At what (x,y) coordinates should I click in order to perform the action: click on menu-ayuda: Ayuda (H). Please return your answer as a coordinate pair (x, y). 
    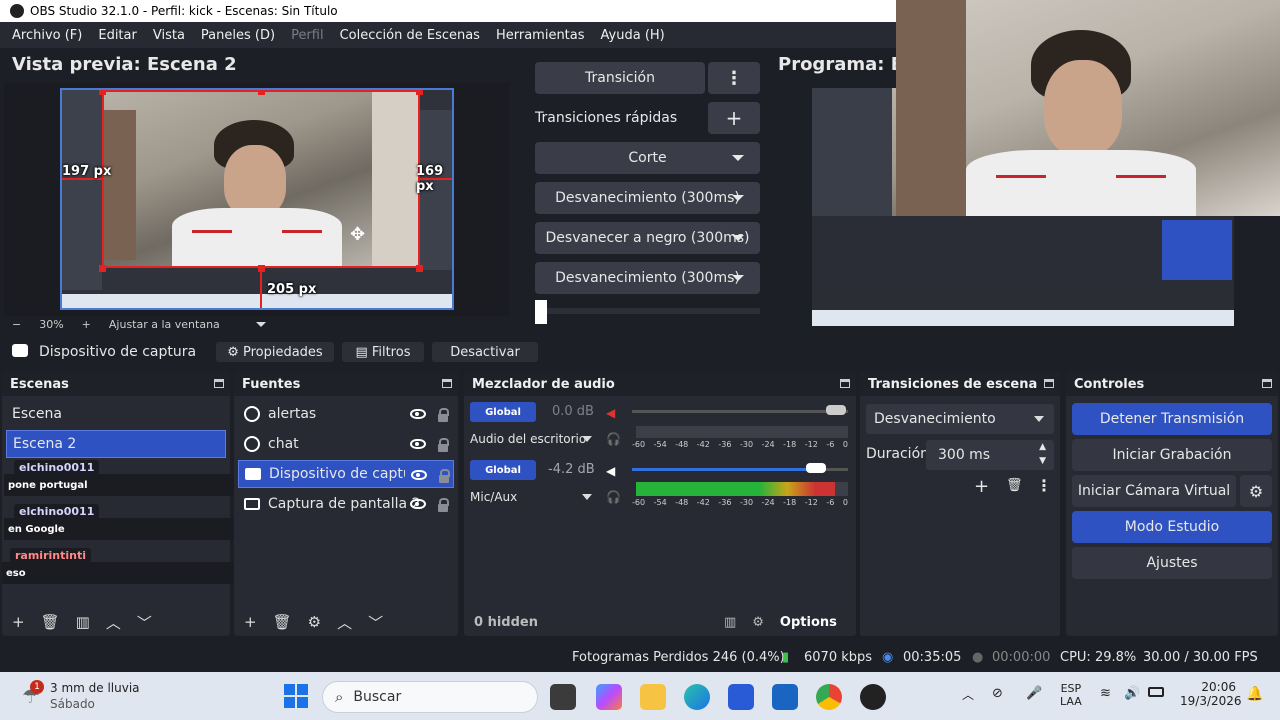
    Looking at the image, I should click on (633, 35).